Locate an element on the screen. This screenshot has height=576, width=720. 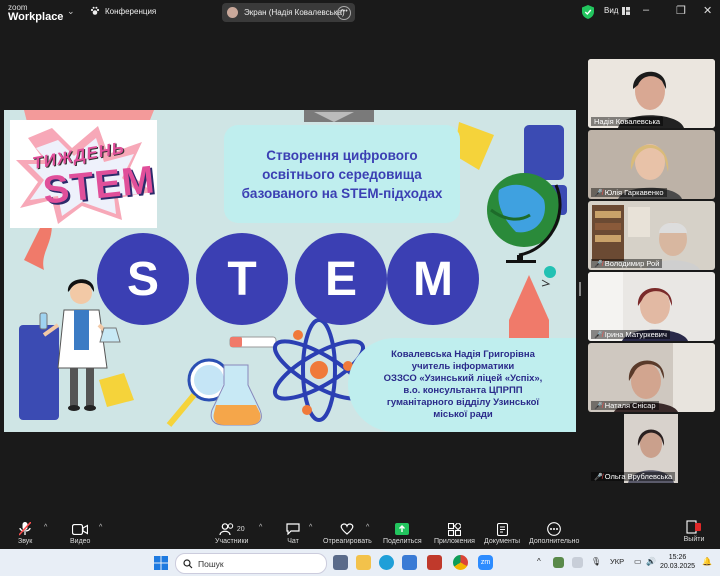
participant-name: 🎤̸ Наталя Снісар is located at coordinates (625, 405).